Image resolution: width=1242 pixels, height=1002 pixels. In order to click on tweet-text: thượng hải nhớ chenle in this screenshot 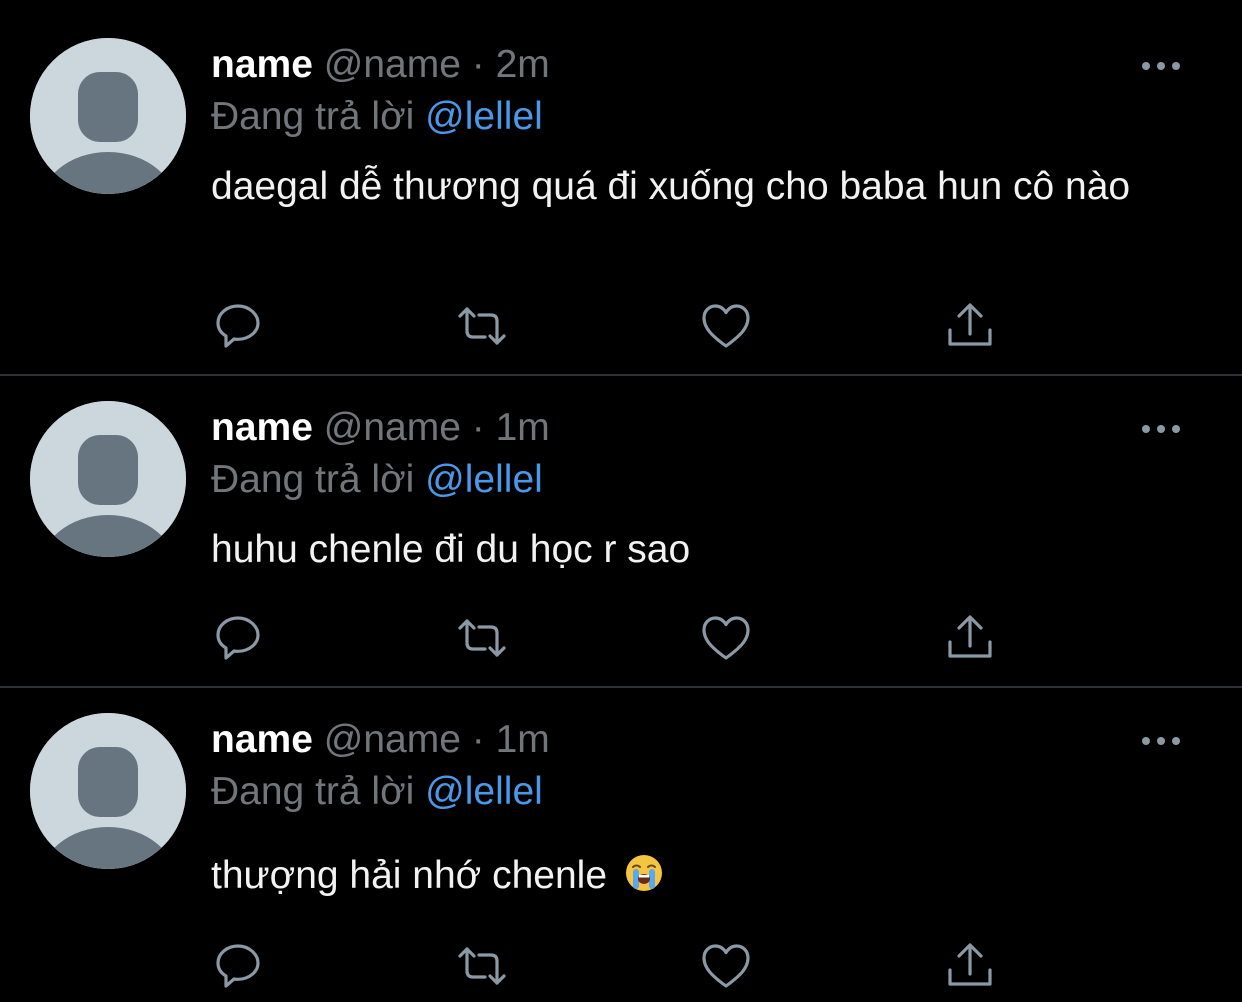, I will do `click(701, 875)`.